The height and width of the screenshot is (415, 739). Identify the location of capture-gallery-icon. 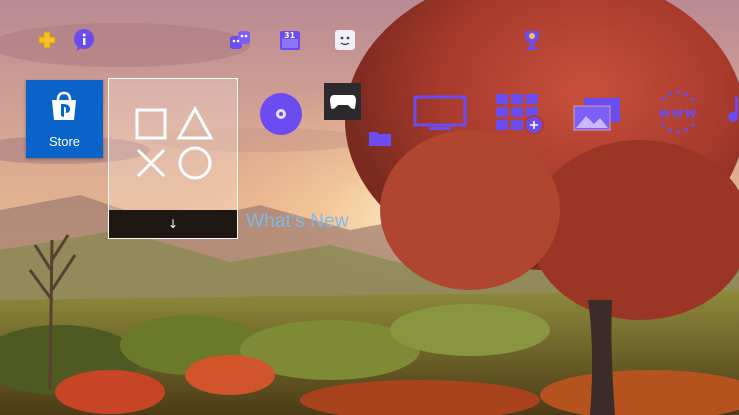
(597, 115).